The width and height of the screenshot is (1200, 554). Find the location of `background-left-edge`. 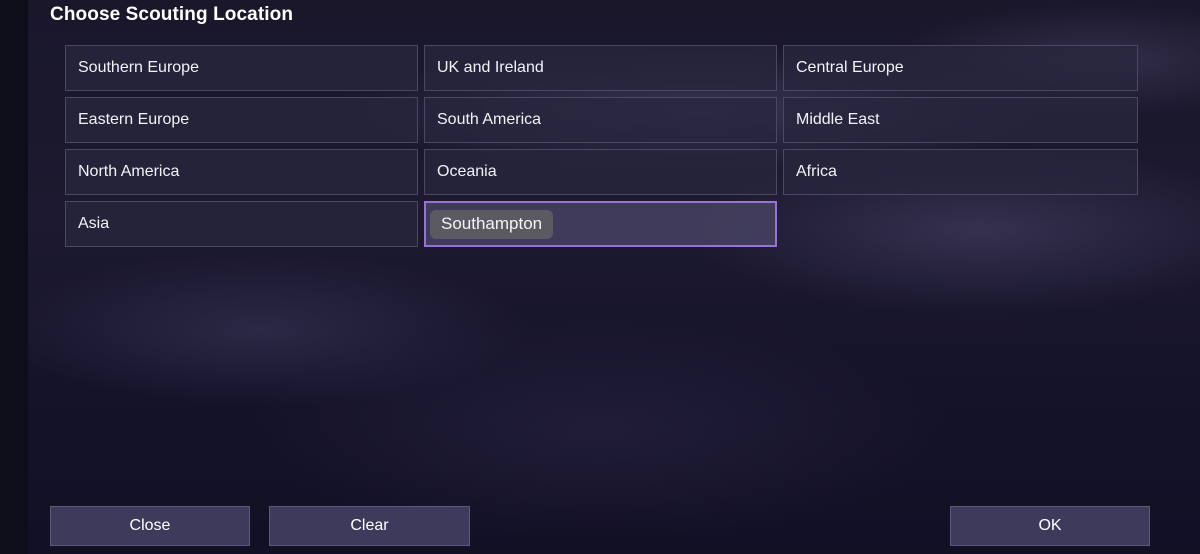

background-left-edge is located at coordinates (14, 277).